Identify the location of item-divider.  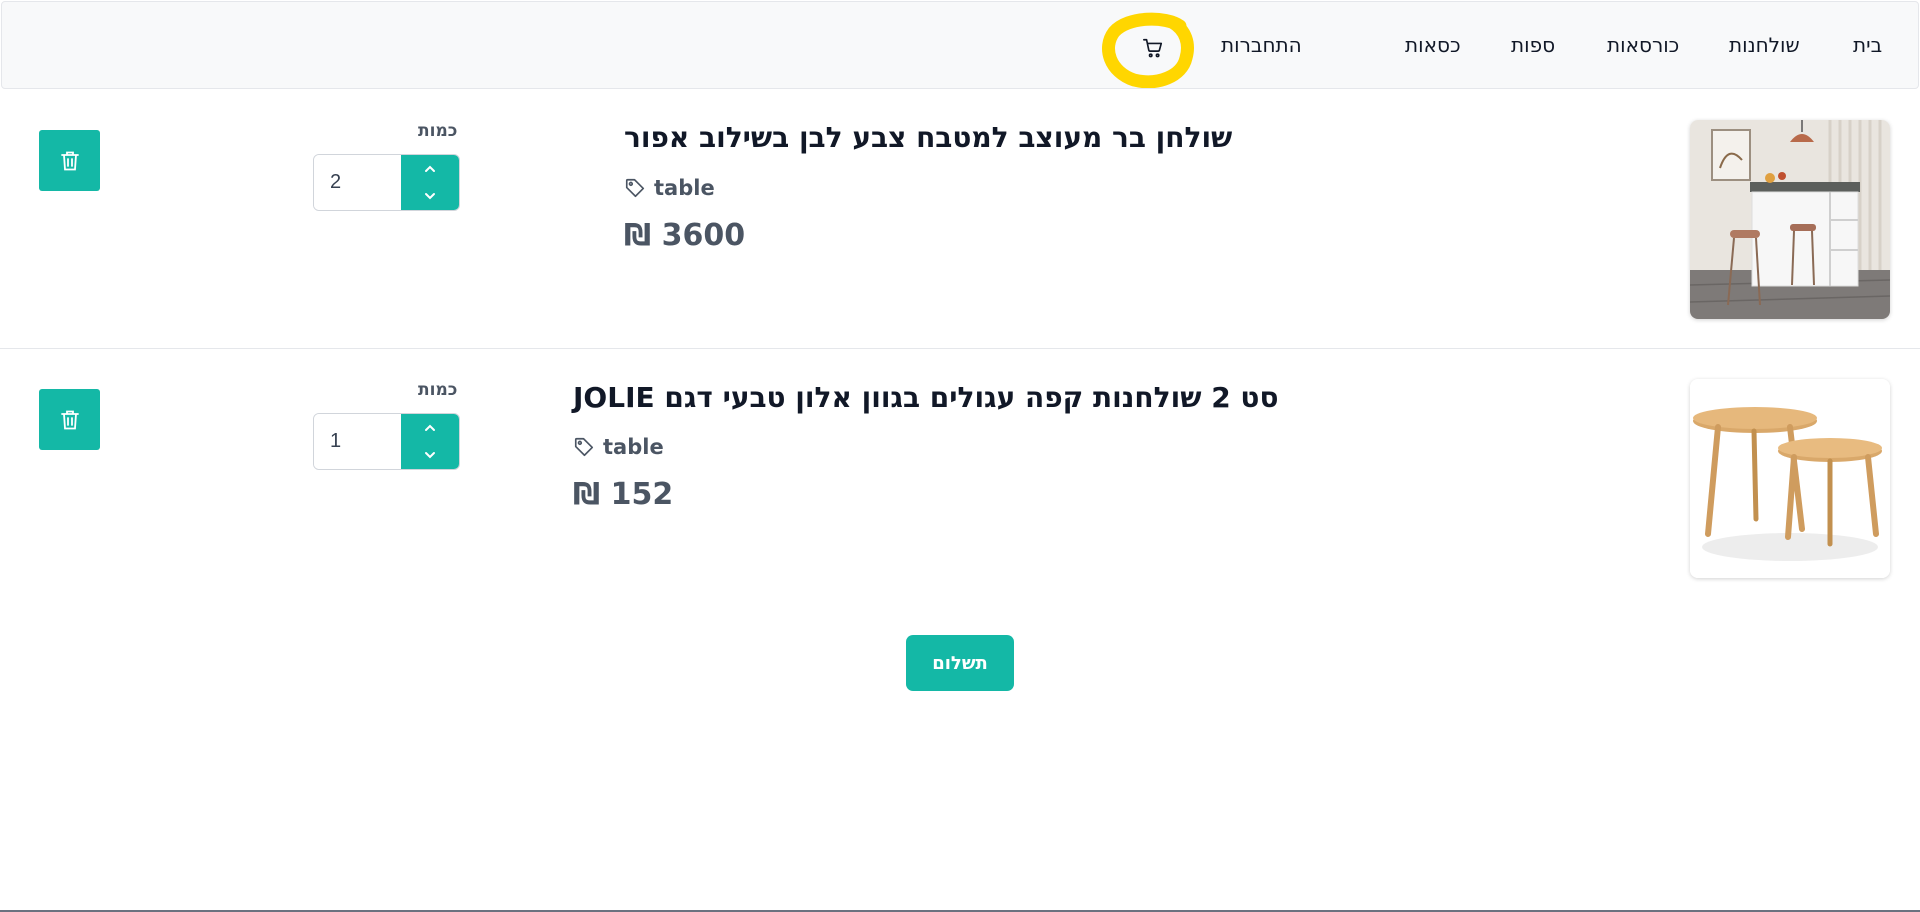
(960, 348).